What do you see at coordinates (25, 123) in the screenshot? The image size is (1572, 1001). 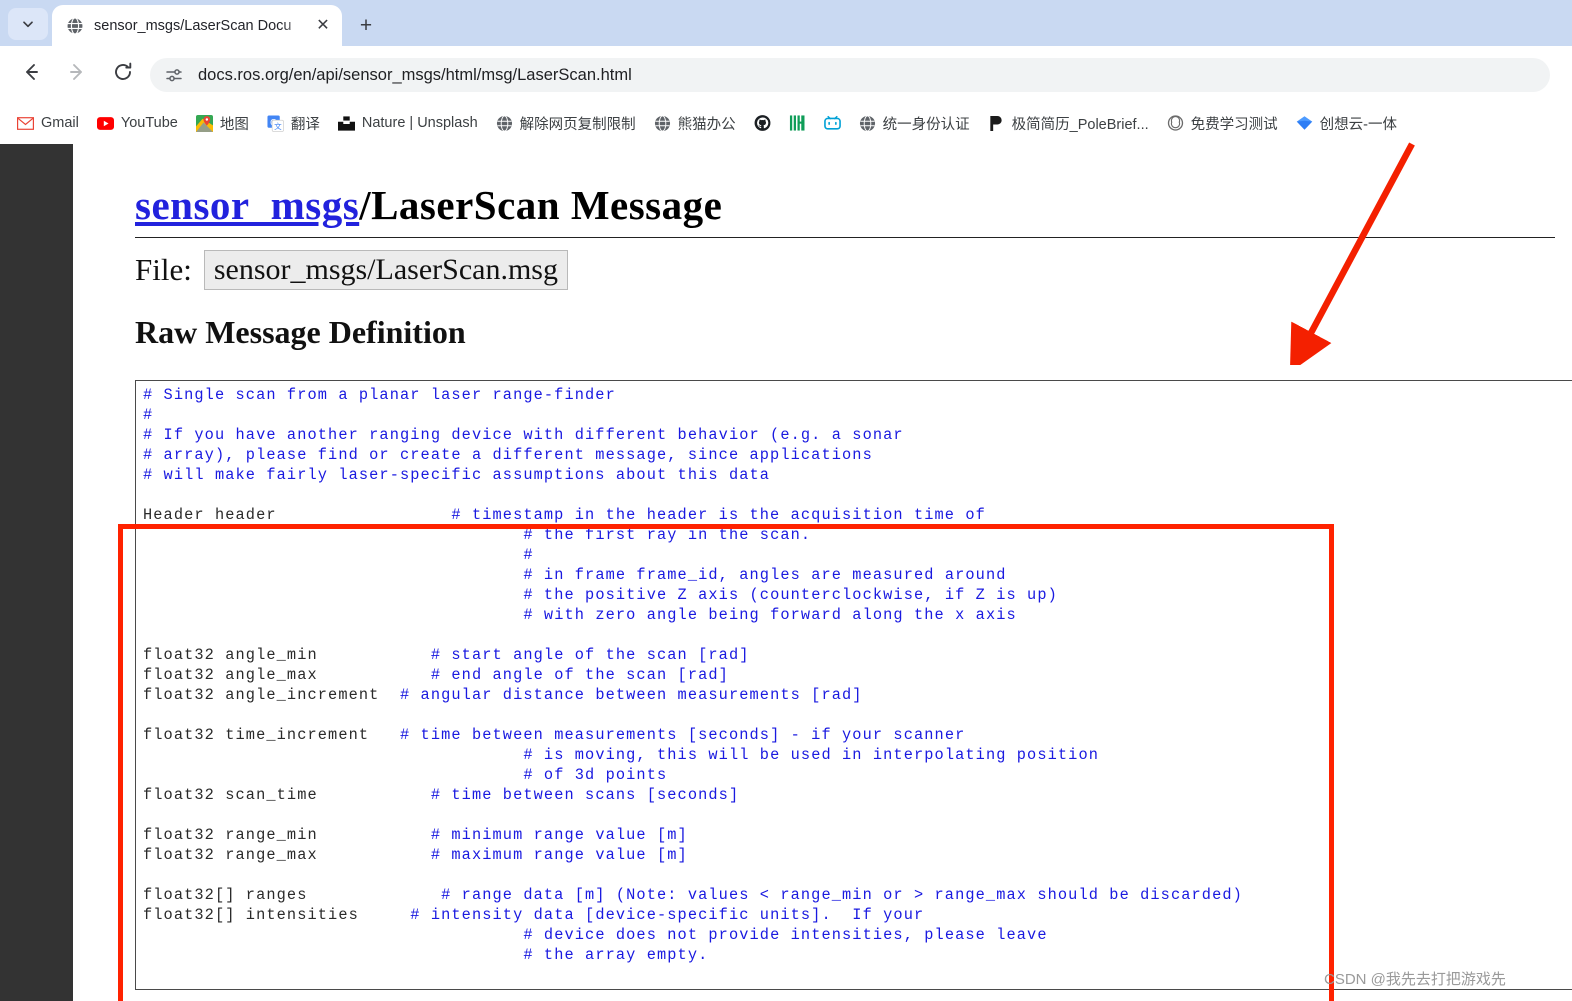 I see `gmail-icon` at bounding box center [25, 123].